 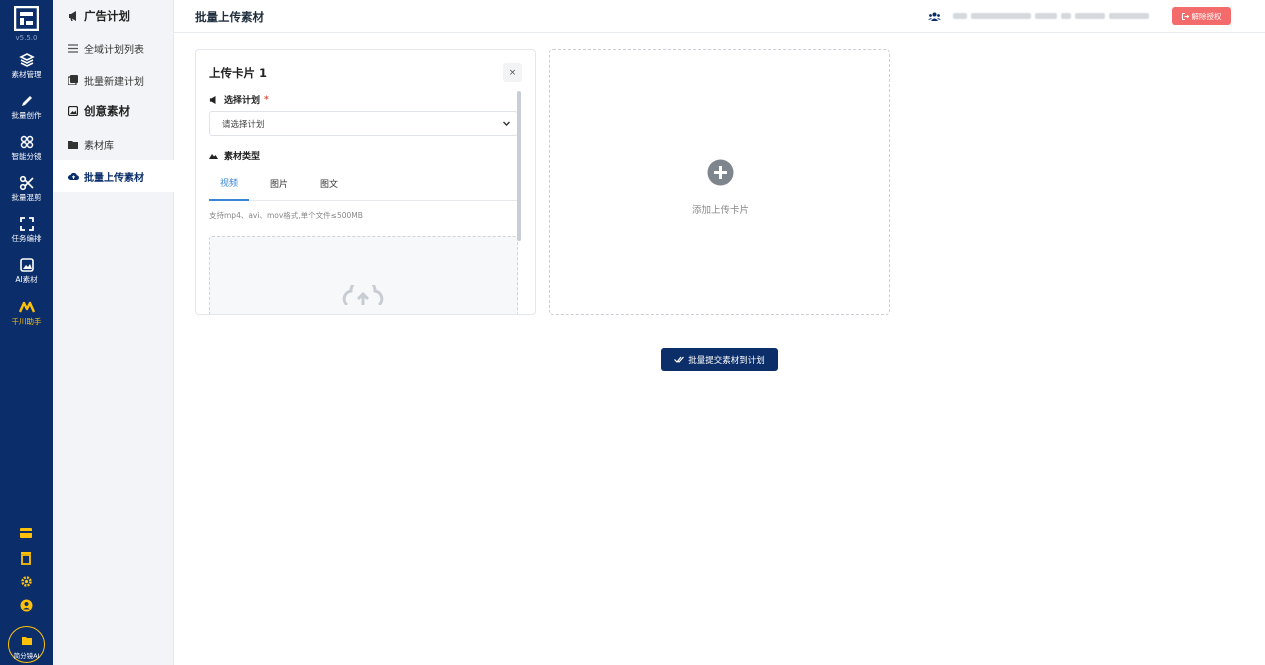 What do you see at coordinates (26, 656) in the screenshot?
I see `user-avatar-label: 简分镜AI` at bounding box center [26, 656].